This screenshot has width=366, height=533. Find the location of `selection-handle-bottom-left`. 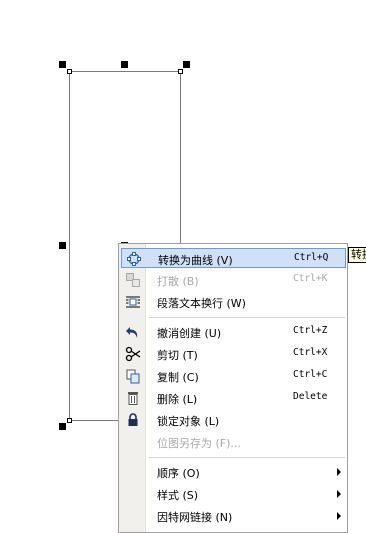

selection-handle-bottom-left is located at coordinates (62, 426).